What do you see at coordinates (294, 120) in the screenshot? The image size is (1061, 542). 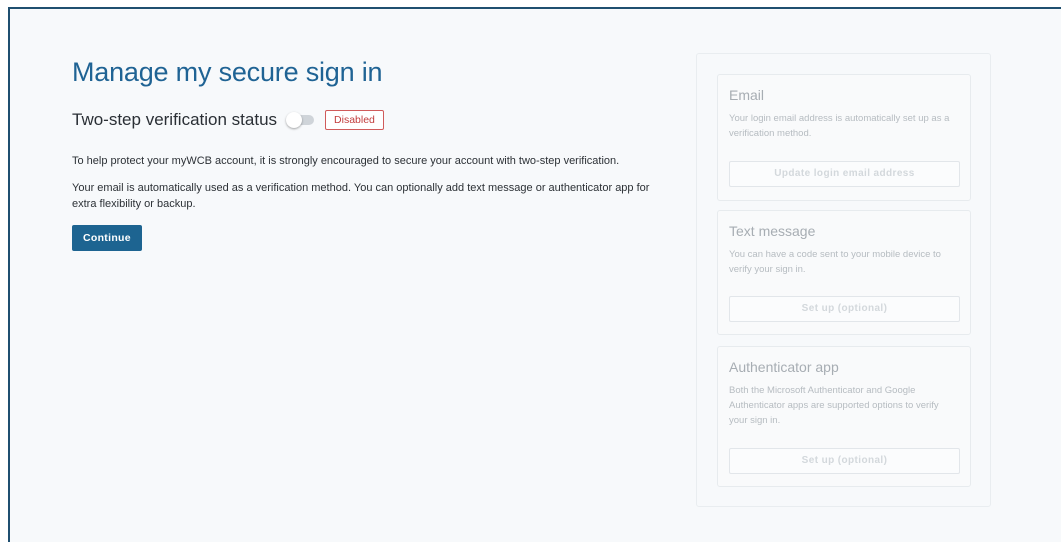 I see `toggle-knob` at bounding box center [294, 120].